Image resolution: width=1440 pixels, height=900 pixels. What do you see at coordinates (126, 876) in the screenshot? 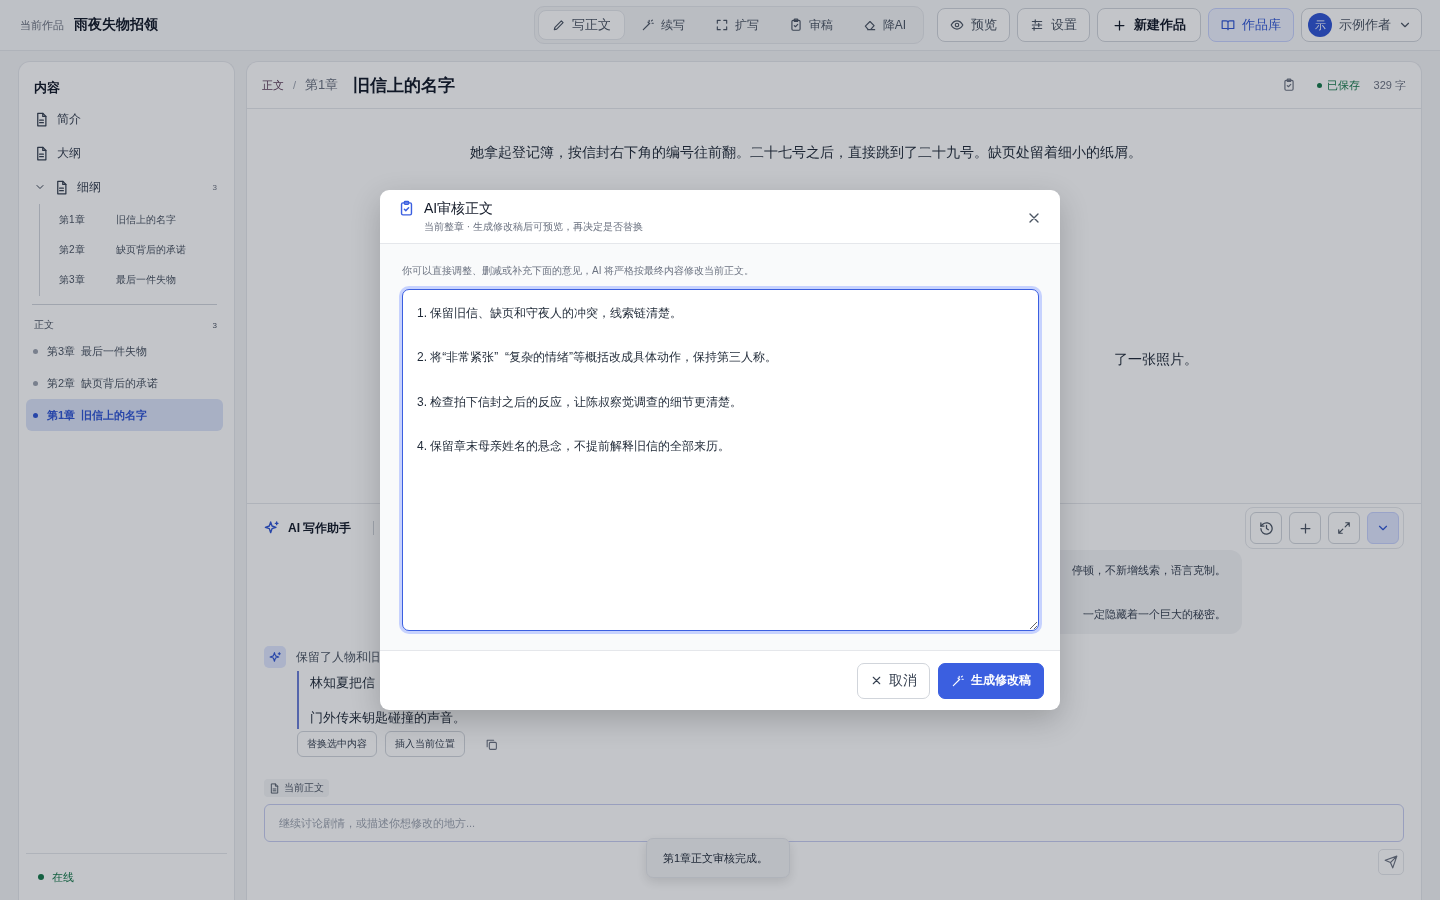
I see `online-status: 在线` at bounding box center [126, 876].